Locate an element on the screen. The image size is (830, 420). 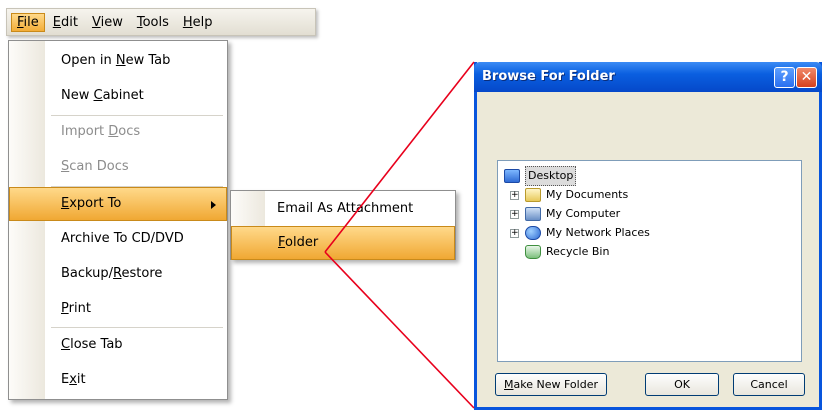
tree-node-desktop: Desktop is located at coordinates (540, 176).